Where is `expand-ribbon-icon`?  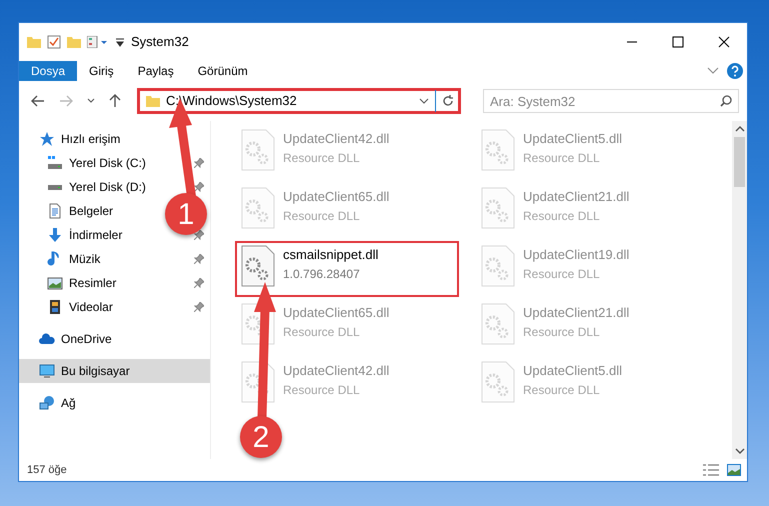 expand-ribbon-icon is located at coordinates (713, 71).